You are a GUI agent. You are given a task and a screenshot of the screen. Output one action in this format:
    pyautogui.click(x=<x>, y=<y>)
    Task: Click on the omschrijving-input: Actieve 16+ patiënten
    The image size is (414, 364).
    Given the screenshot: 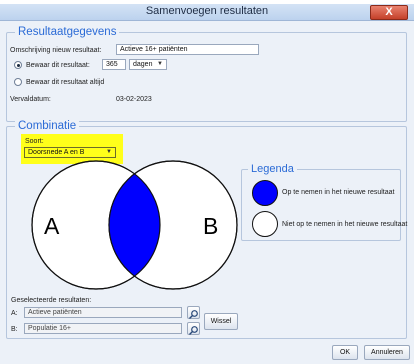 What is the action you would take?
    pyautogui.click(x=187, y=49)
    